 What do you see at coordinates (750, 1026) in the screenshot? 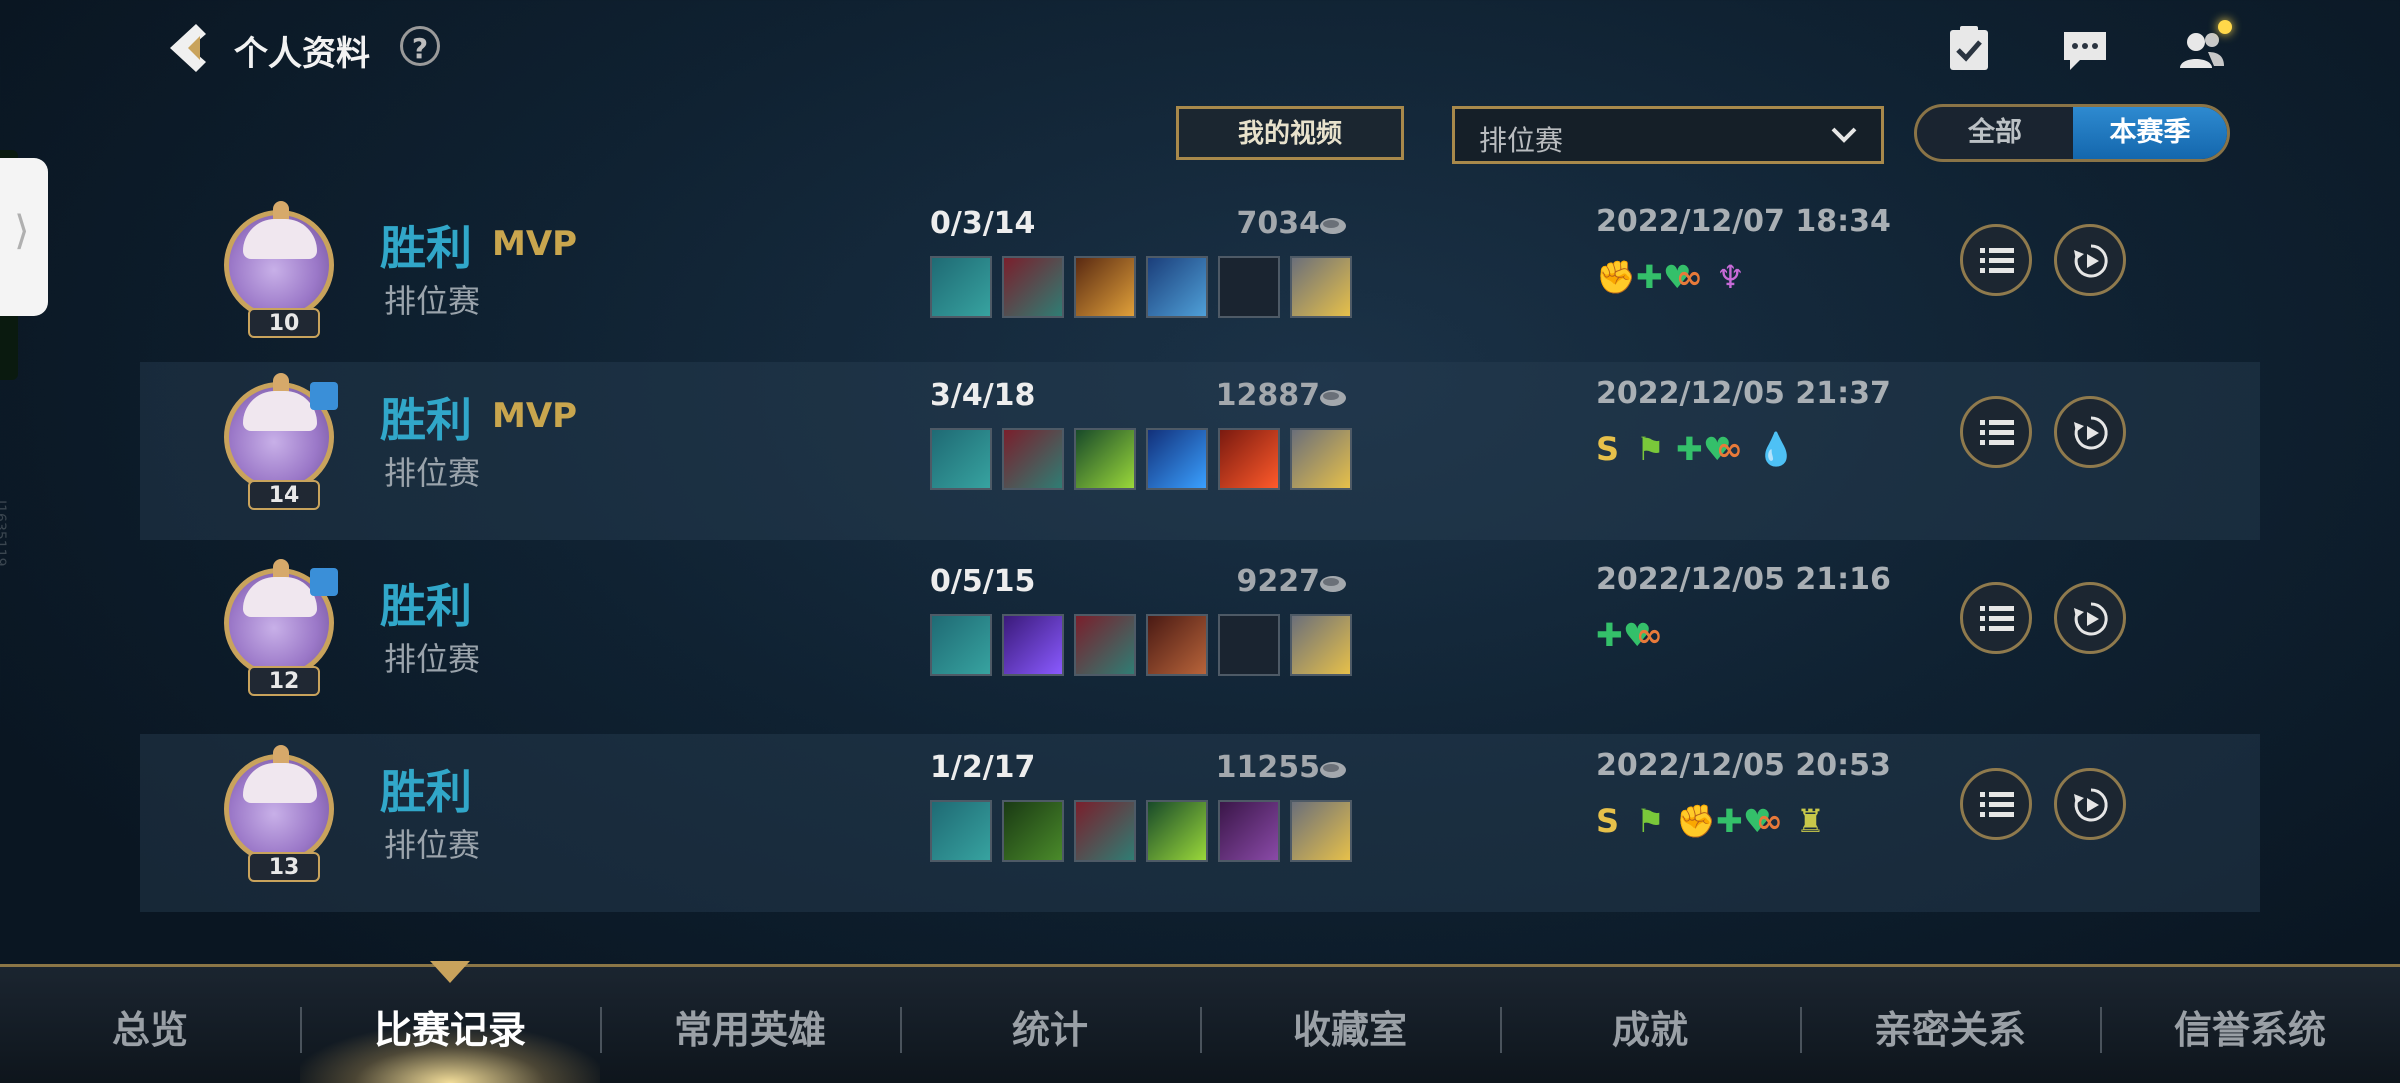
I see `nav-tab: 常用英雄` at bounding box center [750, 1026].